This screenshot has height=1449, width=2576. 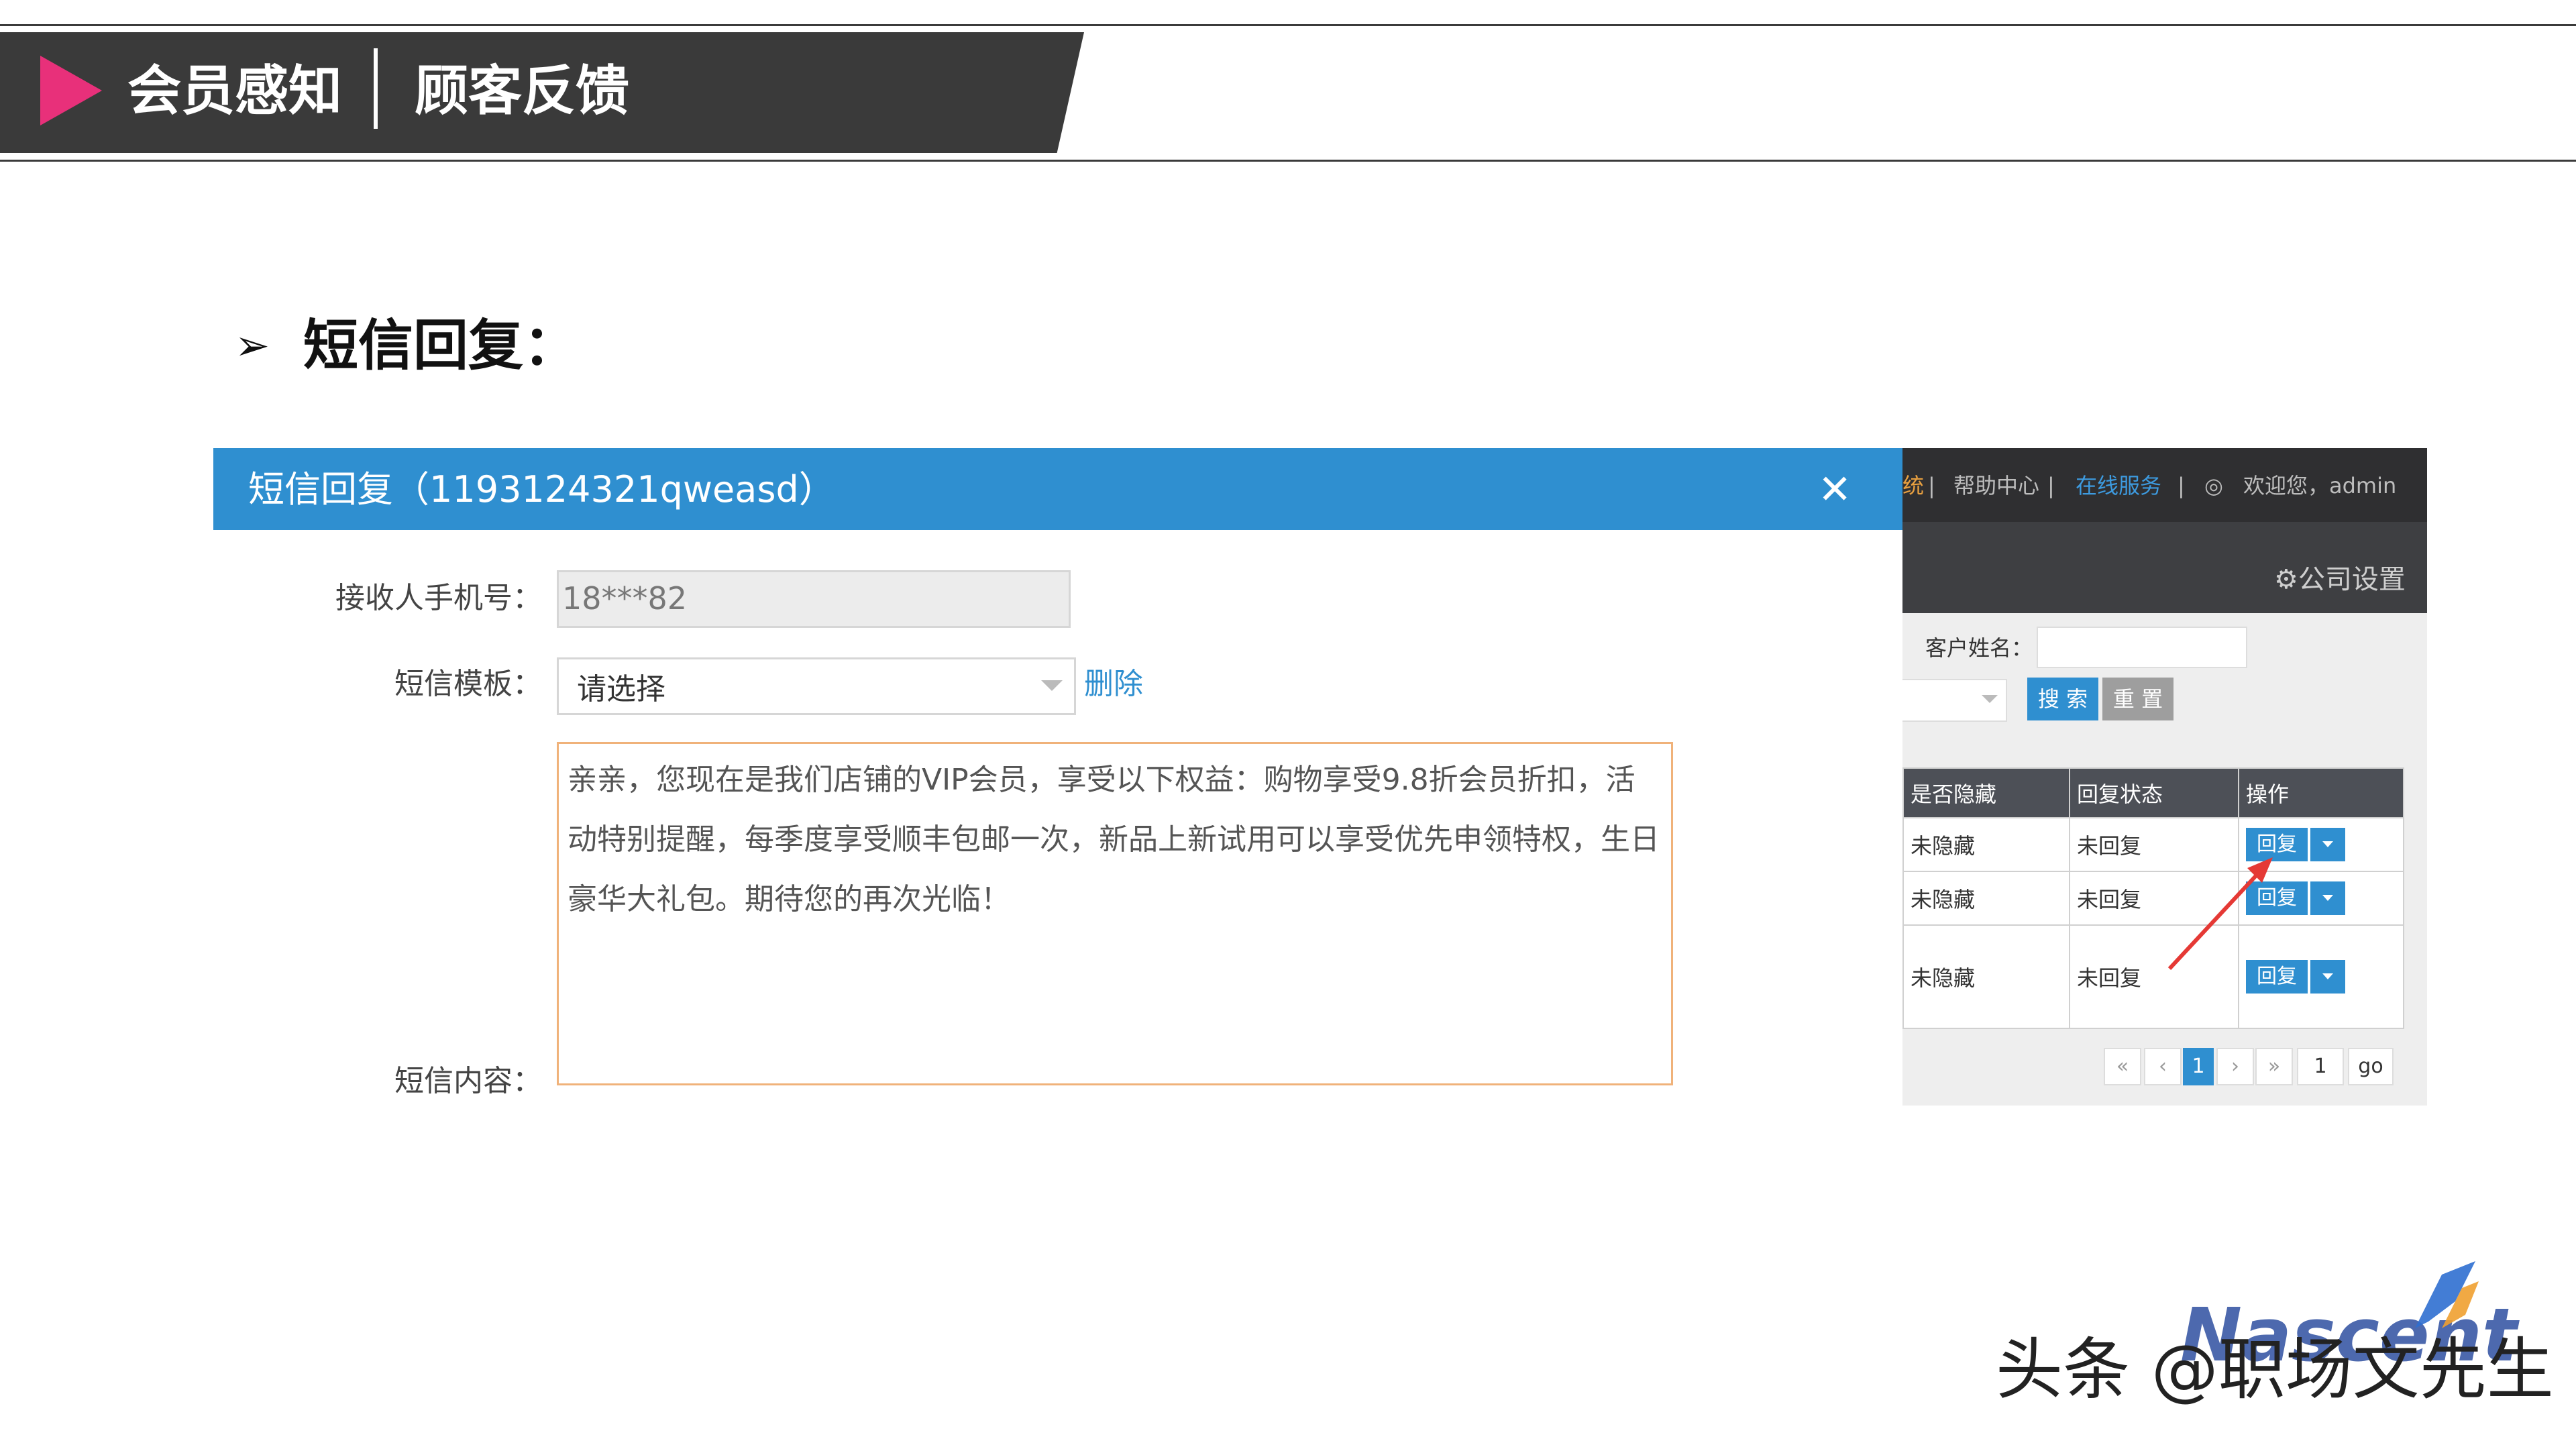 What do you see at coordinates (1996, 485) in the screenshot?
I see `topbar-link-help: 帮助中心` at bounding box center [1996, 485].